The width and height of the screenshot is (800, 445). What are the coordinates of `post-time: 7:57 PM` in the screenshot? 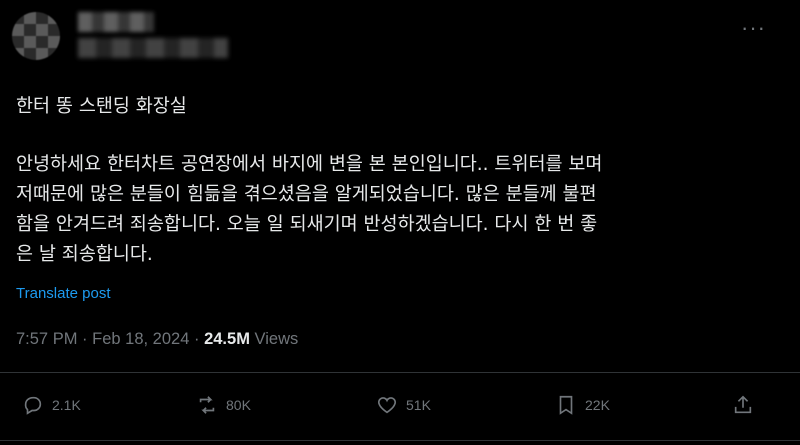 It's located at (46, 339).